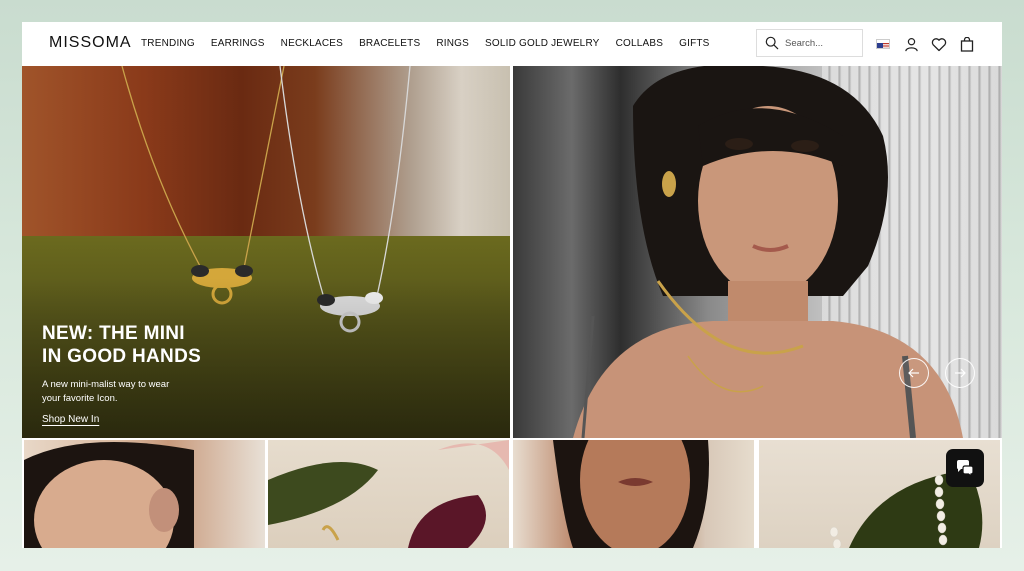  Describe the element at coordinates (122, 356) in the screenshot. I see `hero-title-line2: IN GOOD HANDS` at that location.